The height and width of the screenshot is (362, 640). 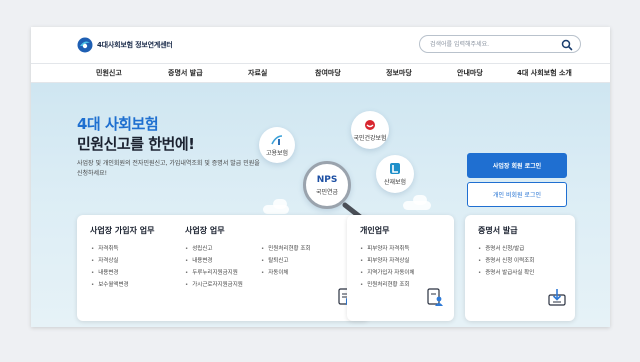 I want to click on nav-item-archive: 자료실, so click(x=257, y=73).